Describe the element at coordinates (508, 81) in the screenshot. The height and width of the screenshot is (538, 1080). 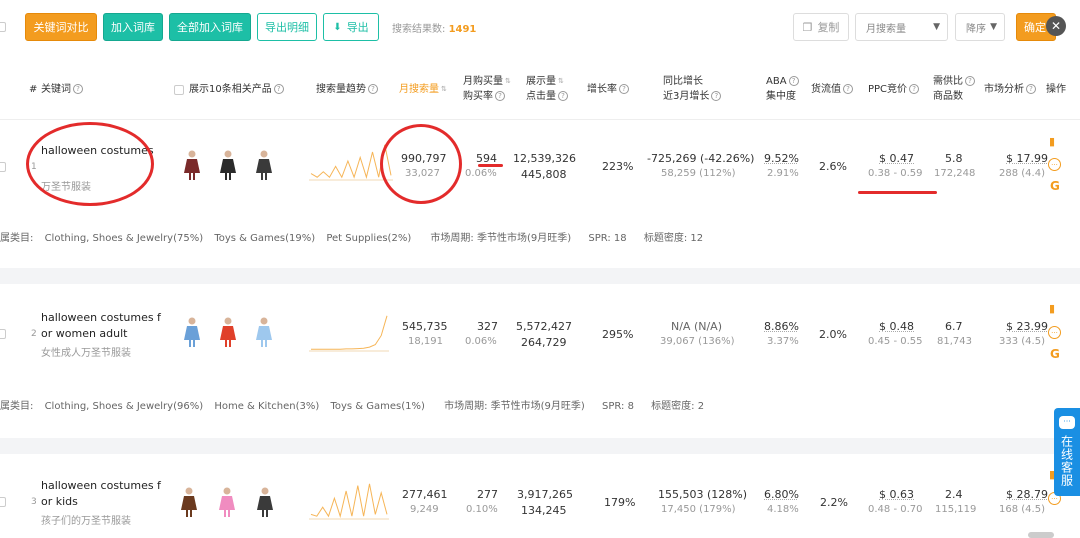
I see `sort-icon: ⇅` at that location.